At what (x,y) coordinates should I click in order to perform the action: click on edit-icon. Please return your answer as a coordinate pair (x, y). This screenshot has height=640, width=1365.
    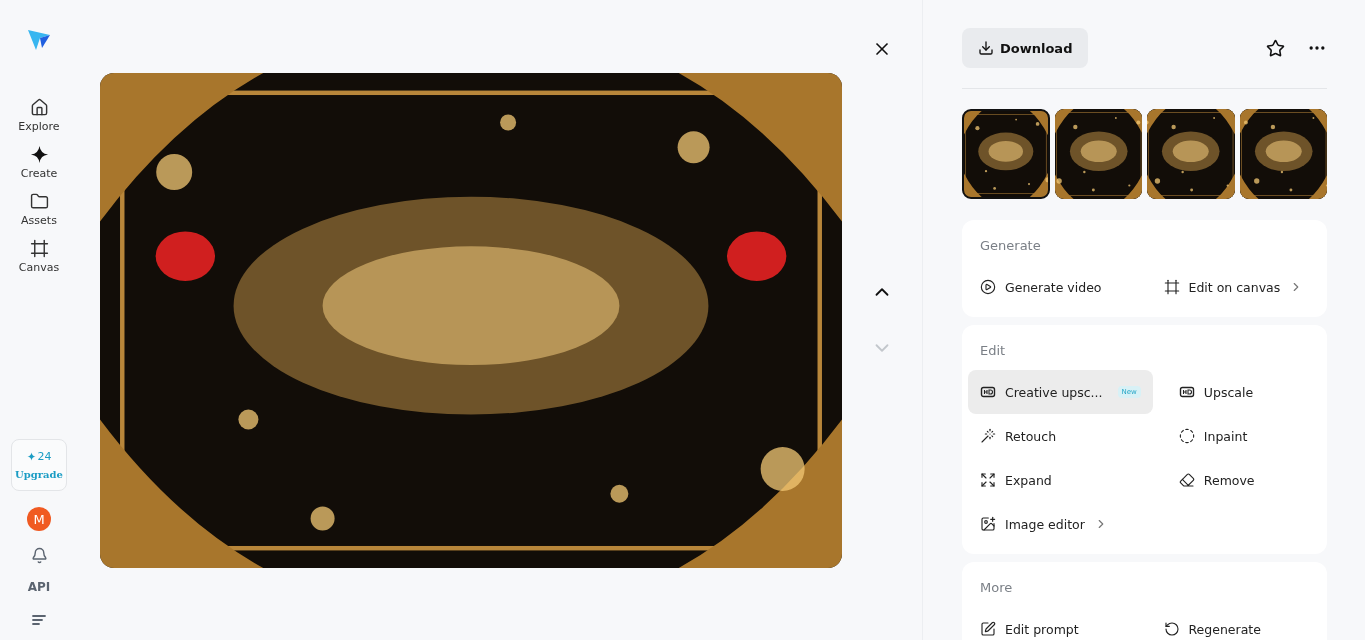
    Looking at the image, I should click on (988, 629).